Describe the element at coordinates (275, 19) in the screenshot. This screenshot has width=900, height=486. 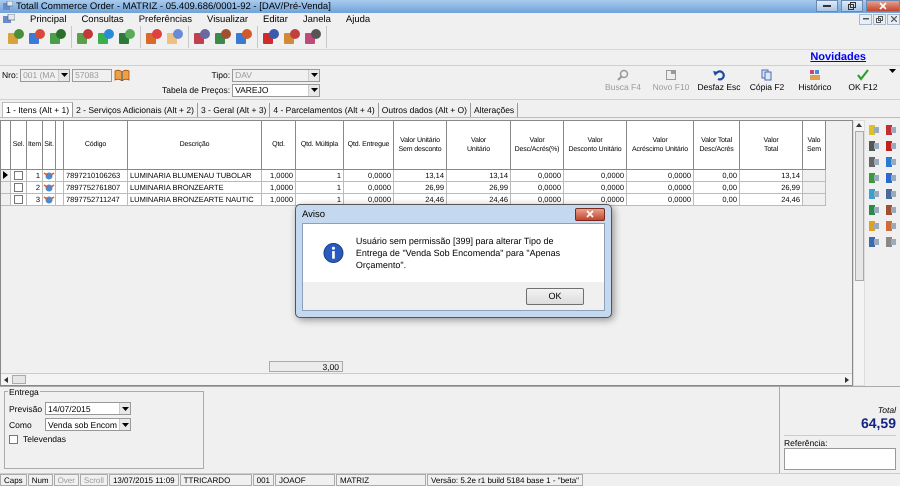
I see `menu-item: Editar` at that location.